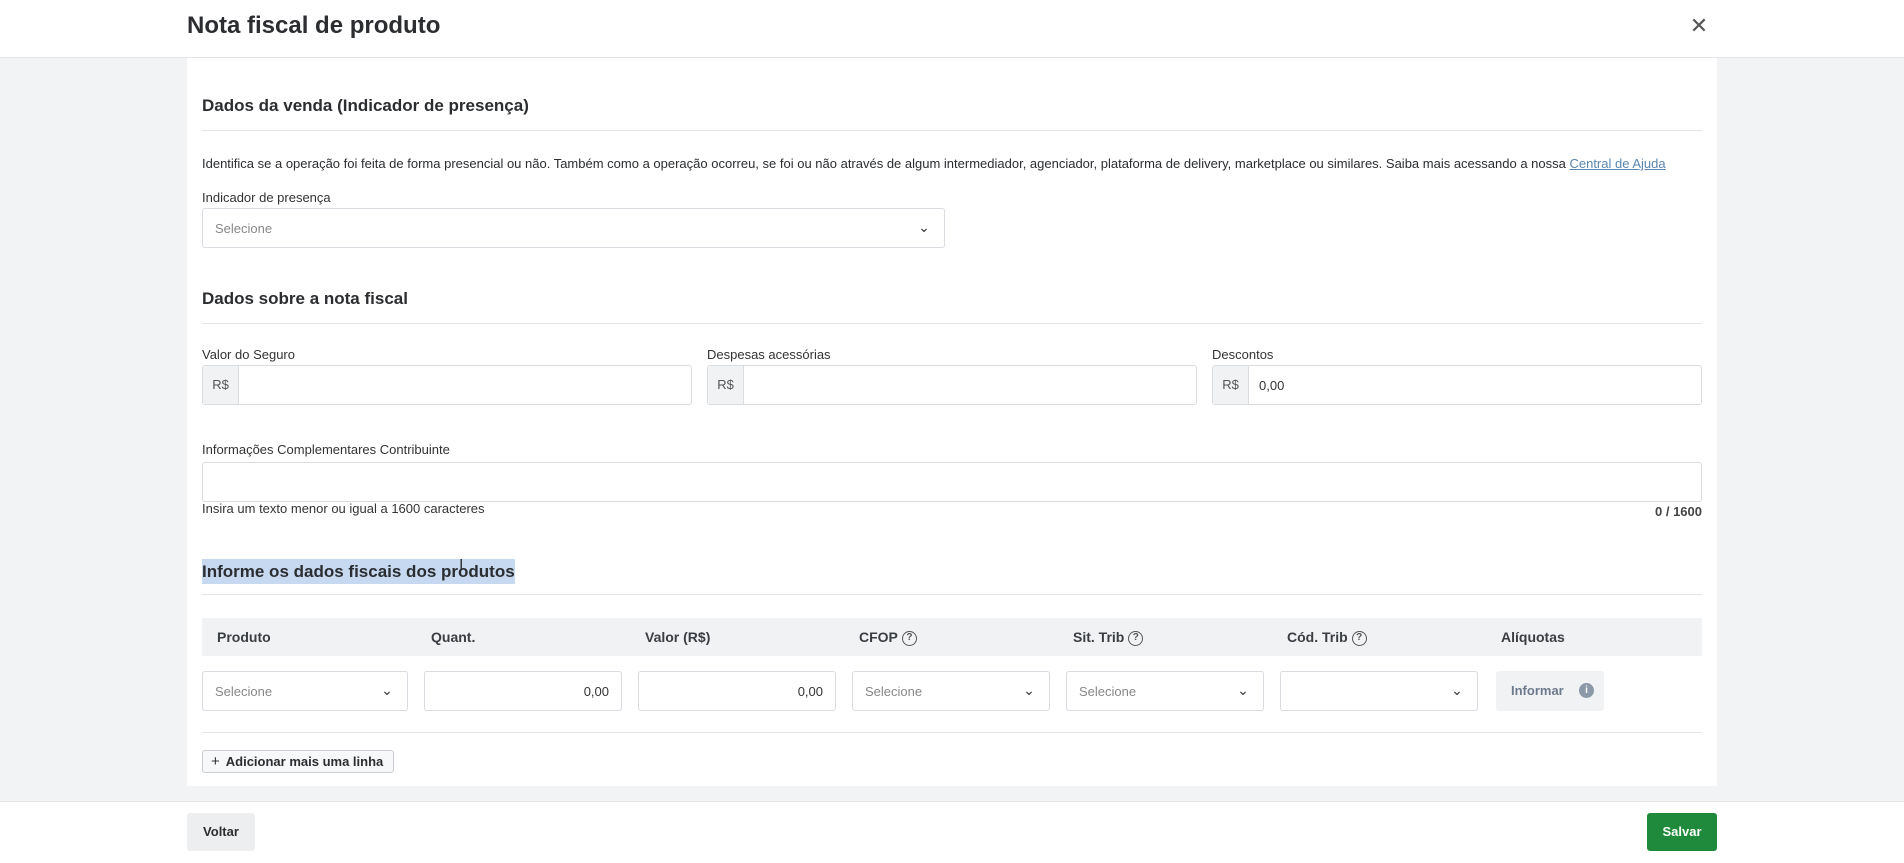  I want to click on page-title: Nota fiscal de produto, so click(314, 25).